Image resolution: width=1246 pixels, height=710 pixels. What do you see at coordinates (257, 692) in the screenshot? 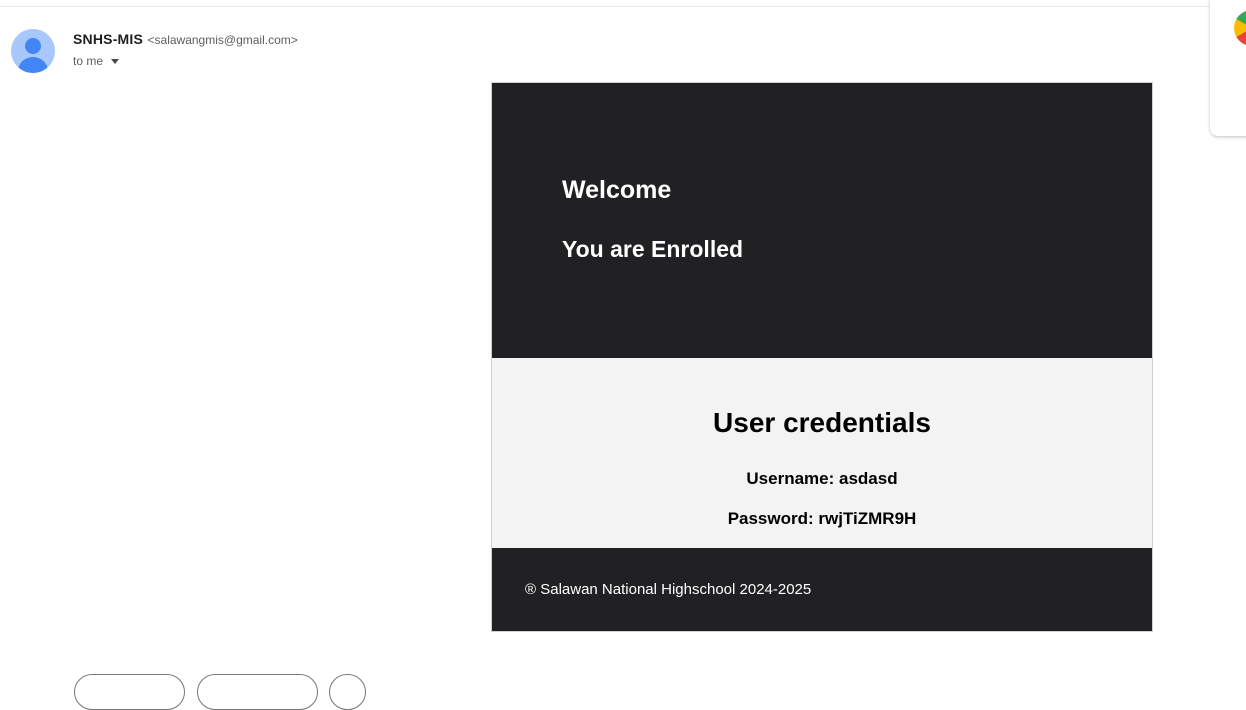
I see `forward-button` at bounding box center [257, 692].